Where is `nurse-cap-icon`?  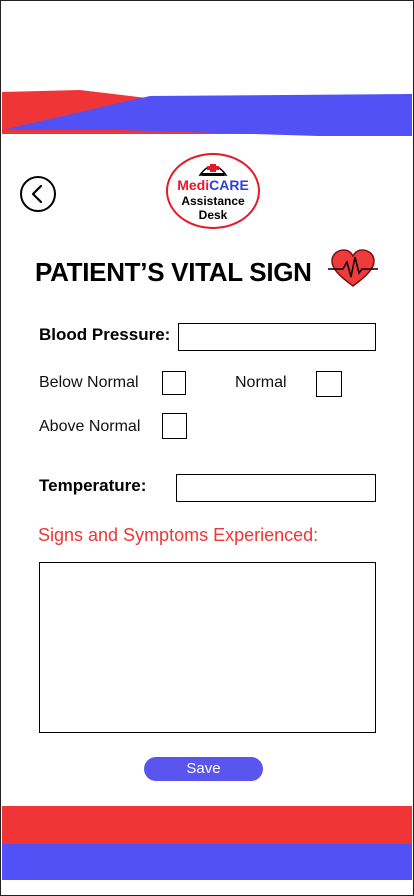
nurse-cap-icon is located at coordinates (213, 170).